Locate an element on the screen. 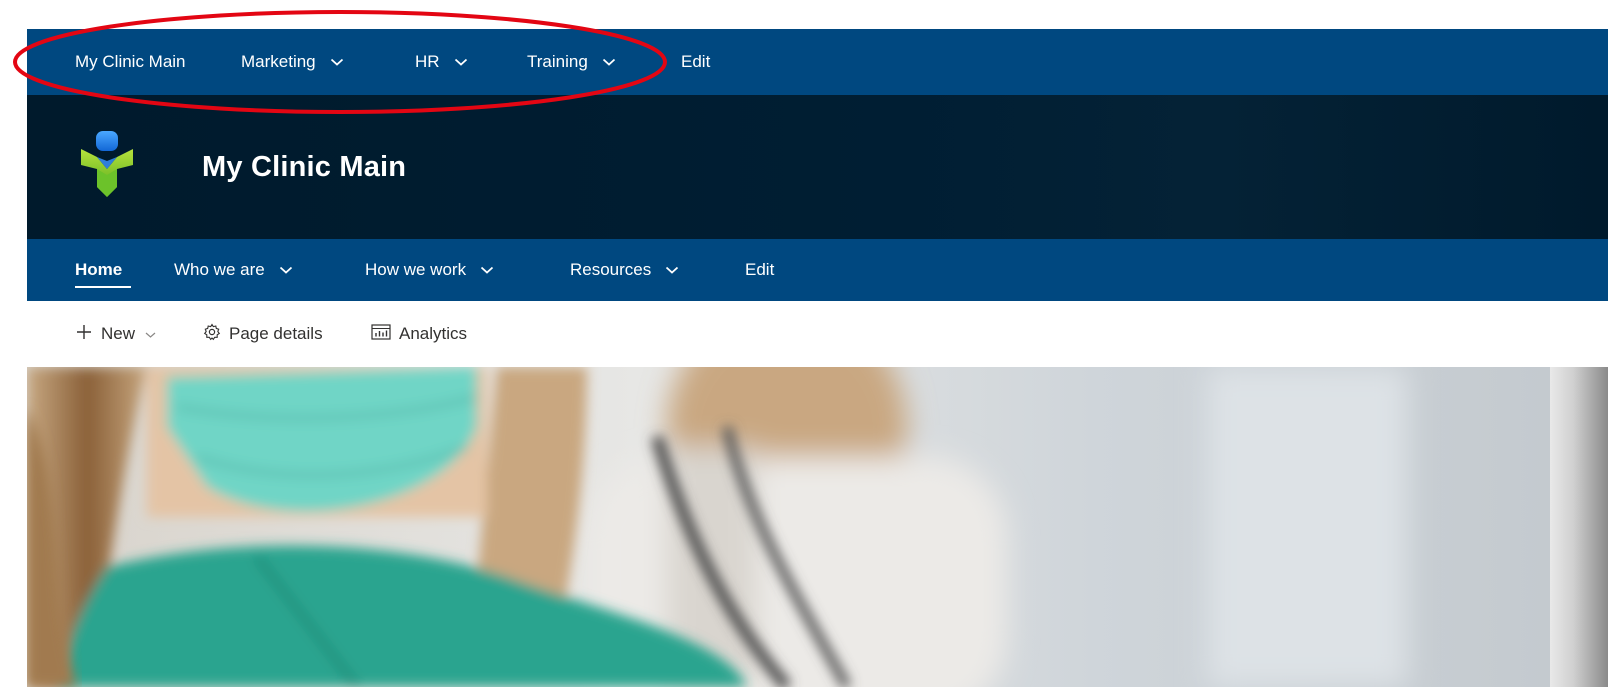 Image resolution: width=1608 pixels, height=687 pixels. new-button-label: New is located at coordinates (118, 333).